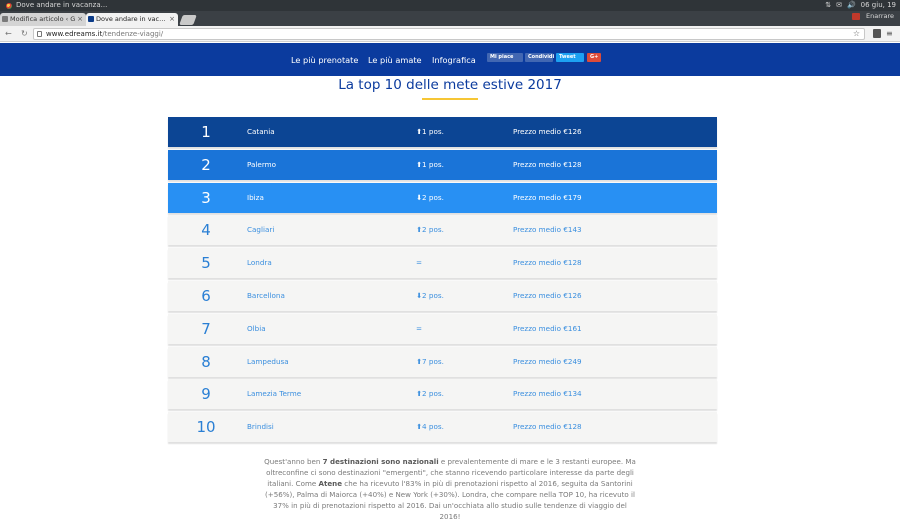  I want to click on page-icon, so click(39, 34).